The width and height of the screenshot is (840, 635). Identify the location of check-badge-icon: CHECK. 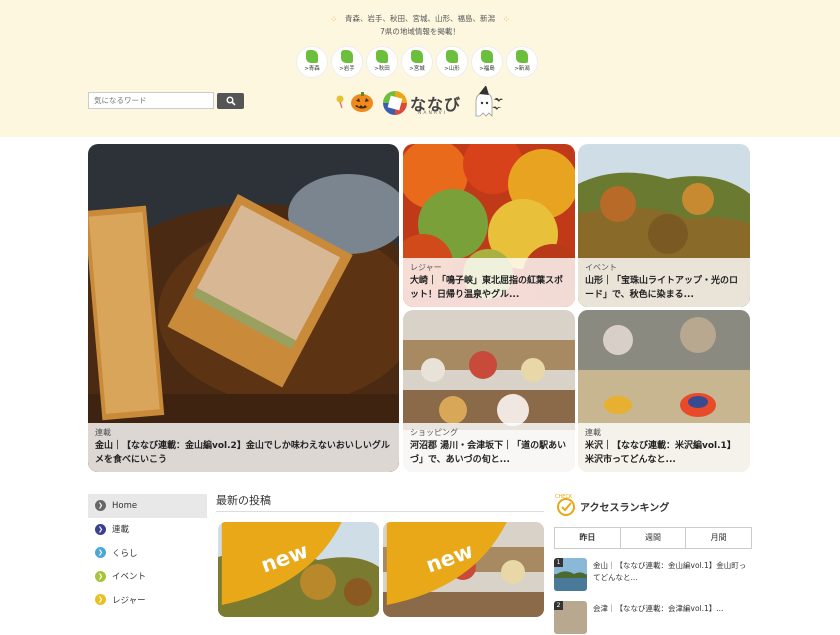
(565, 505).